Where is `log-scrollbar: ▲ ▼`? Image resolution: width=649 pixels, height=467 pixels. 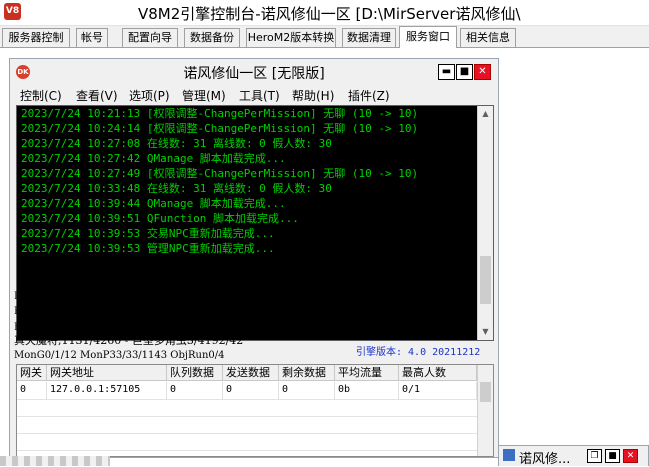 log-scrollbar: ▲ ▼ is located at coordinates (485, 223).